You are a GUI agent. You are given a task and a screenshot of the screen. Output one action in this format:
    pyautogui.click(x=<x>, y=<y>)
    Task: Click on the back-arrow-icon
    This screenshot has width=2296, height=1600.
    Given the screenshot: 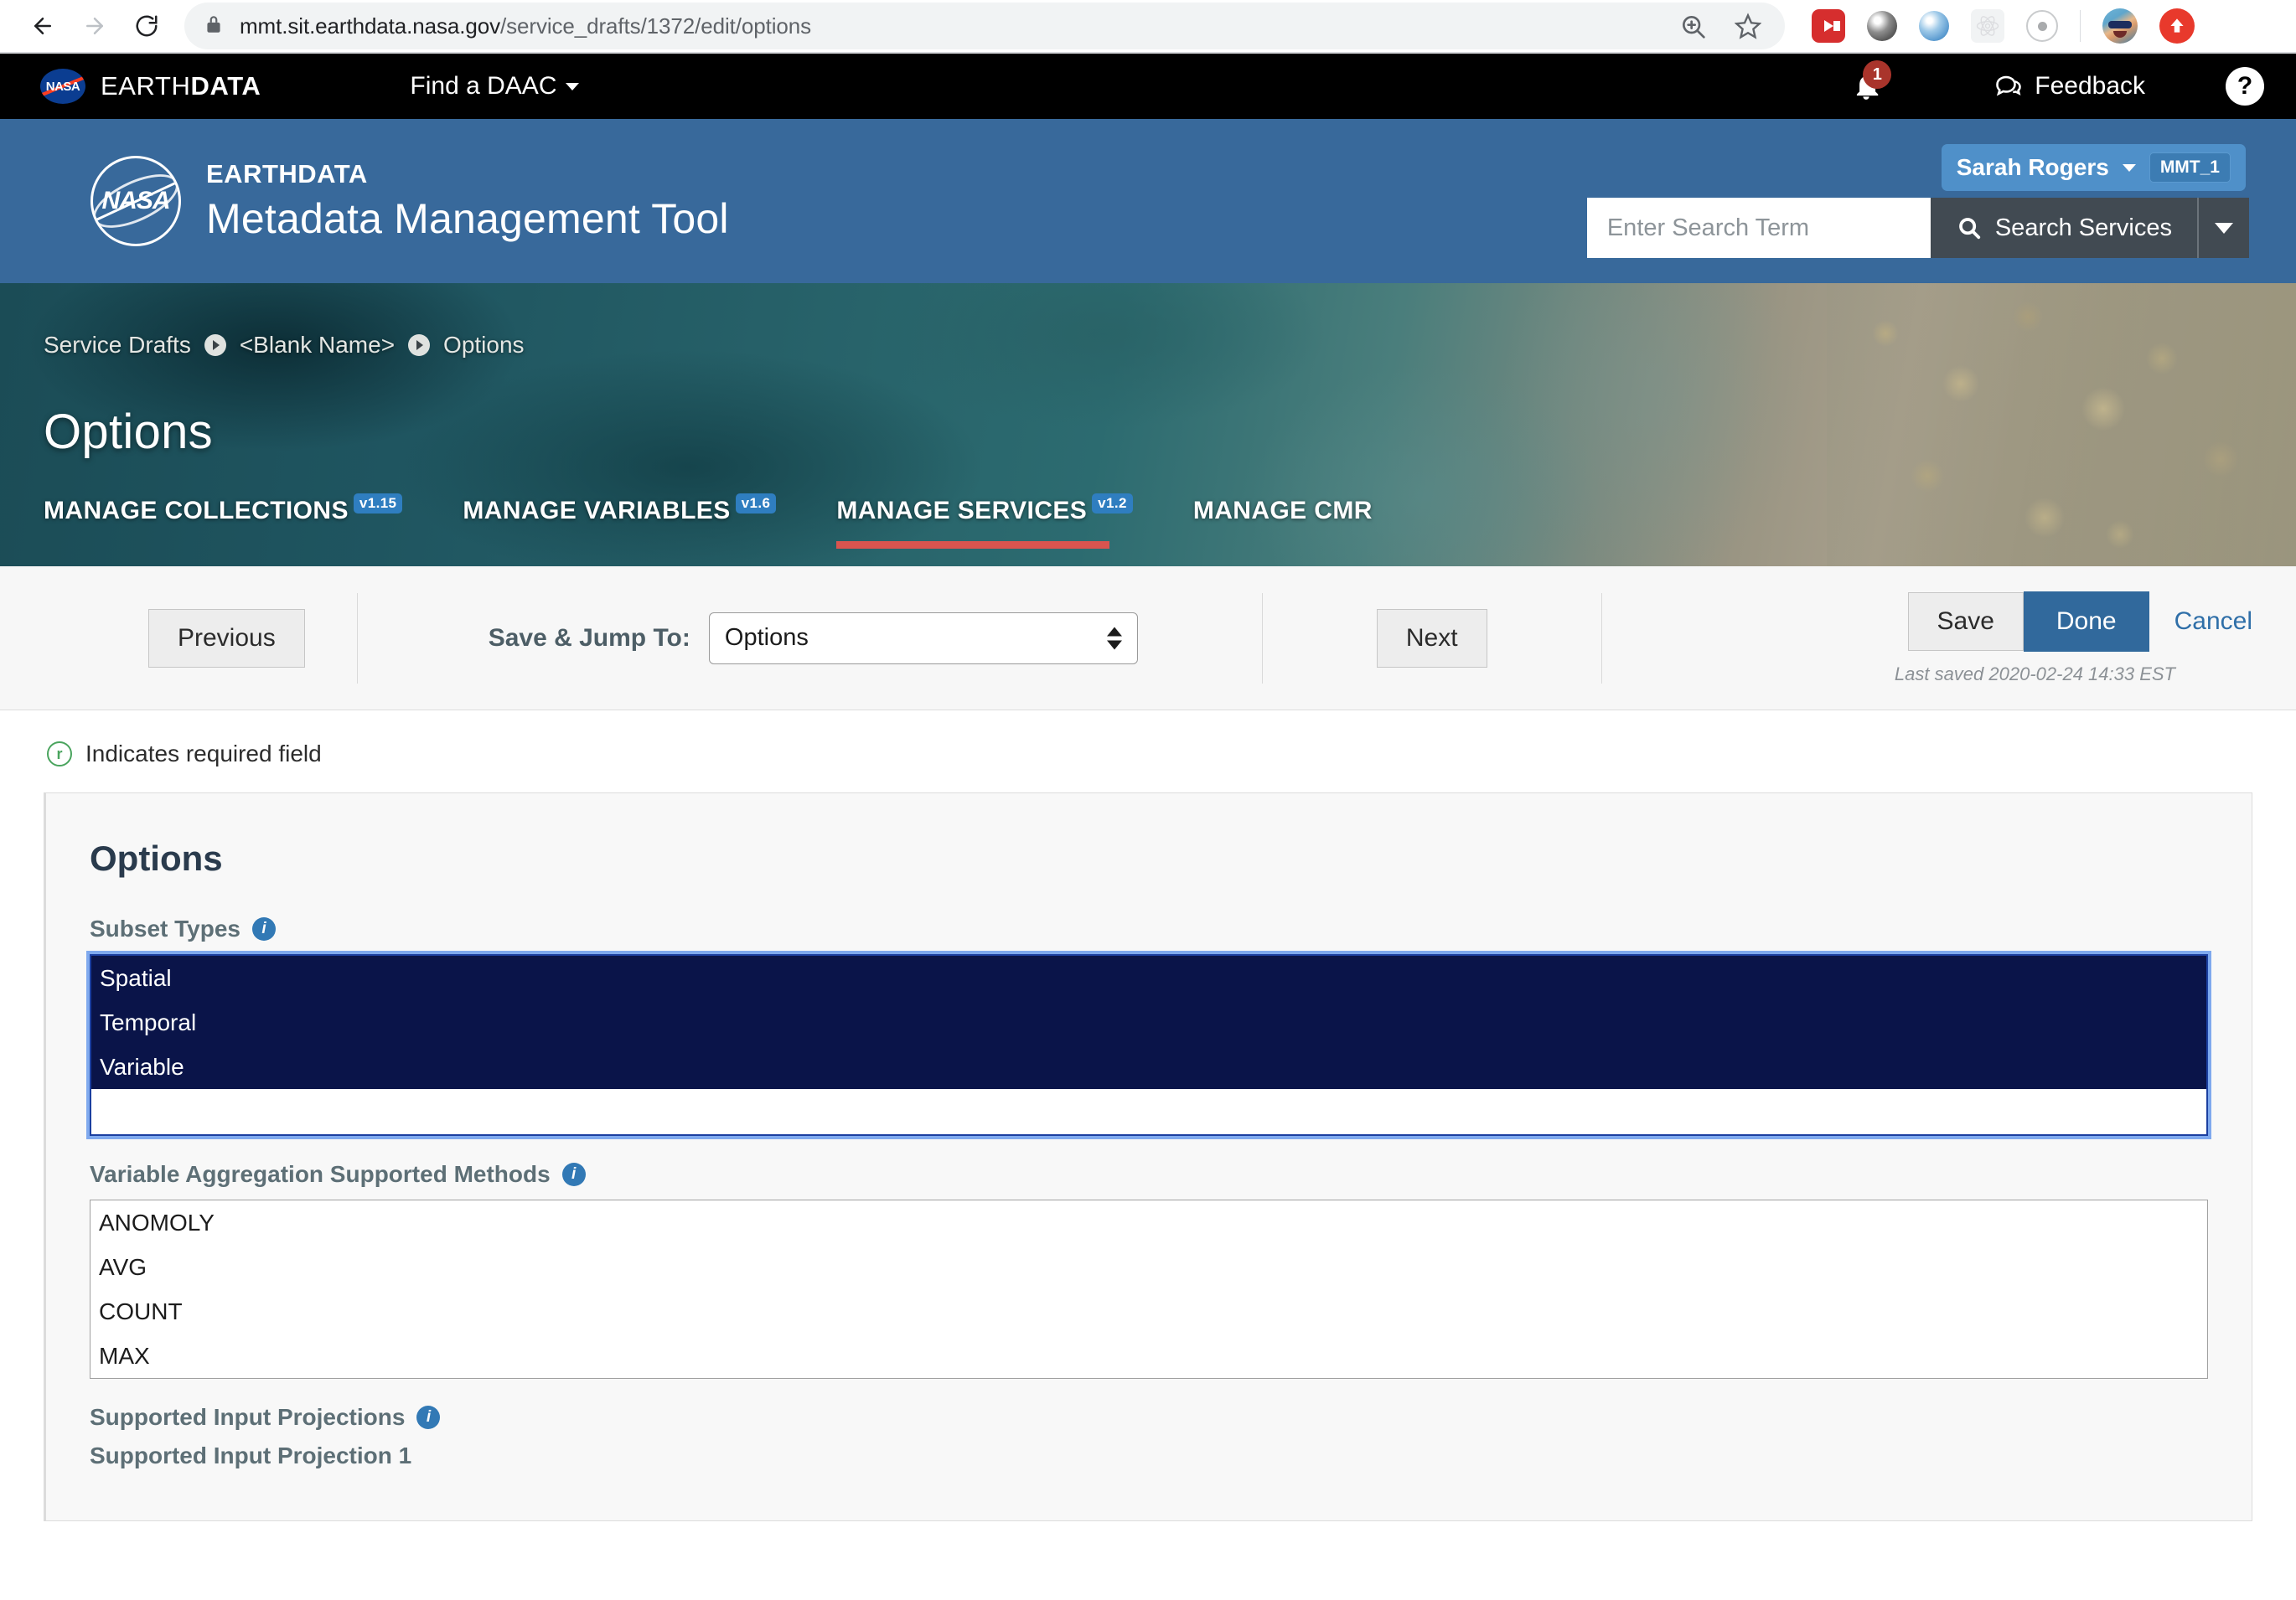 What is the action you would take?
    pyautogui.click(x=43, y=26)
    